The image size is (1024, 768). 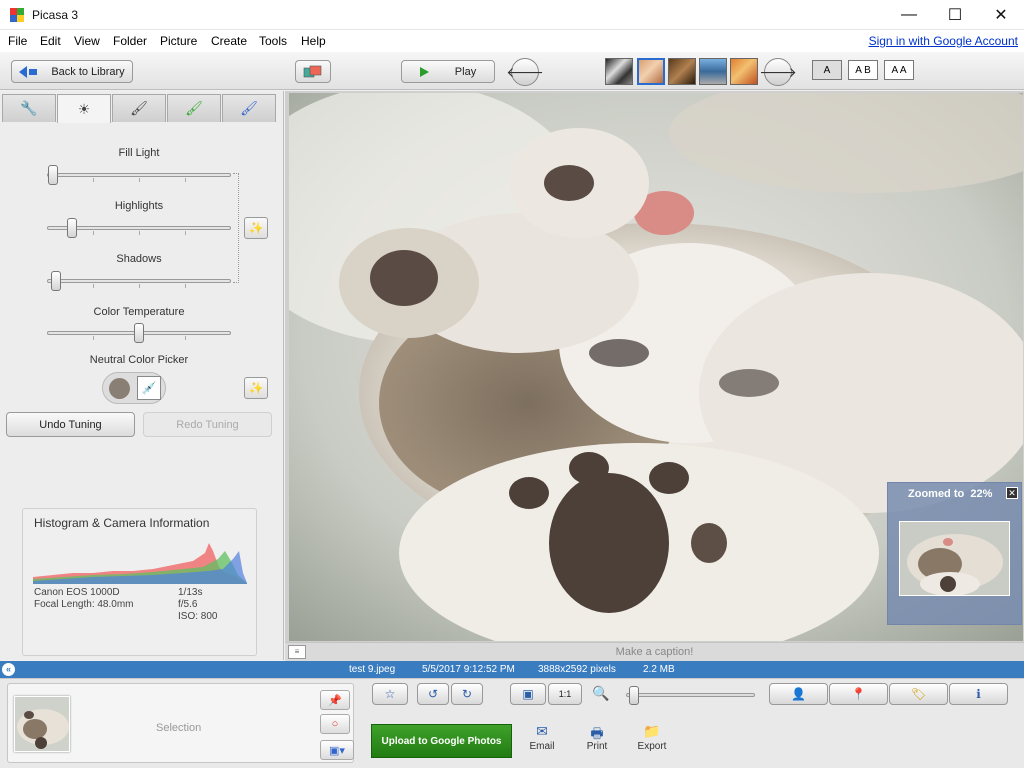 What do you see at coordinates (542, 731) in the screenshot?
I see `envelope-icon: ✉` at bounding box center [542, 731].